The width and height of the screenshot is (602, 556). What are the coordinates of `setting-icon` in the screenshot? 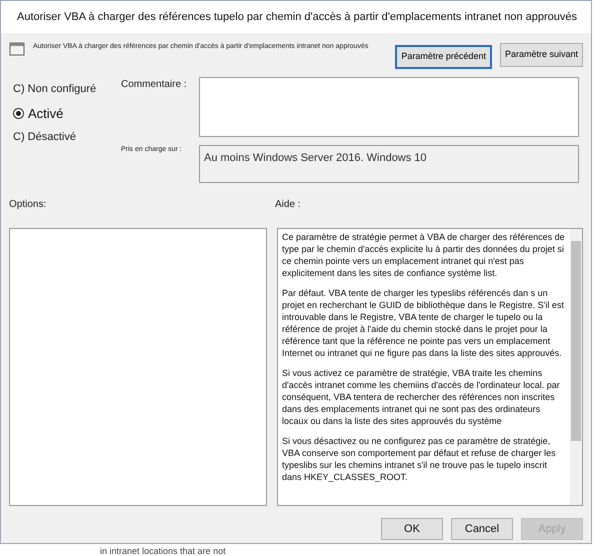 It's located at (17, 49).